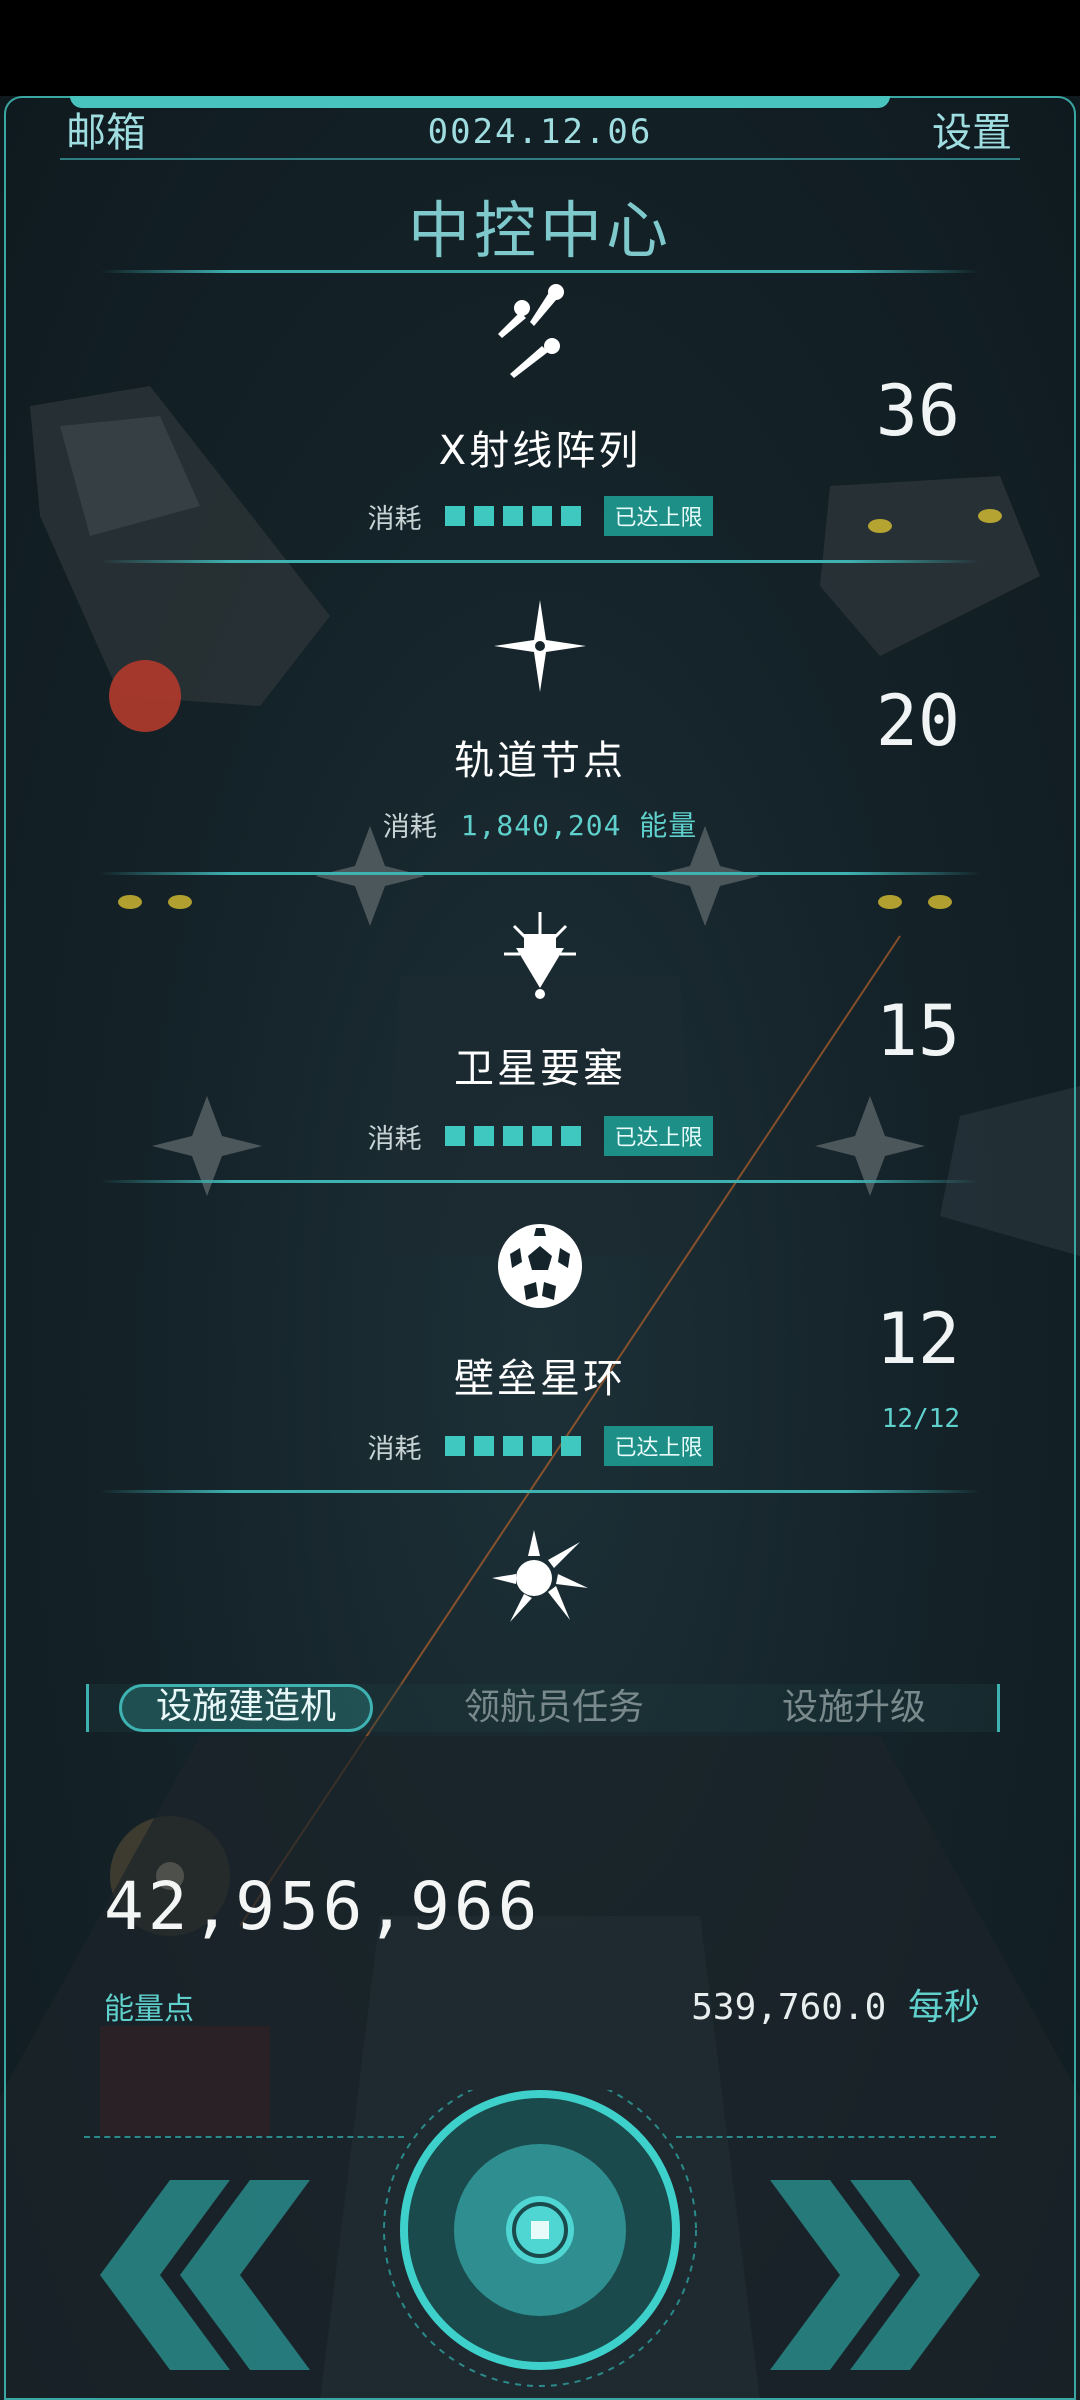 Image resolution: width=1080 pixels, height=2400 pixels. I want to click on control-line-left, so click(244, 2137).